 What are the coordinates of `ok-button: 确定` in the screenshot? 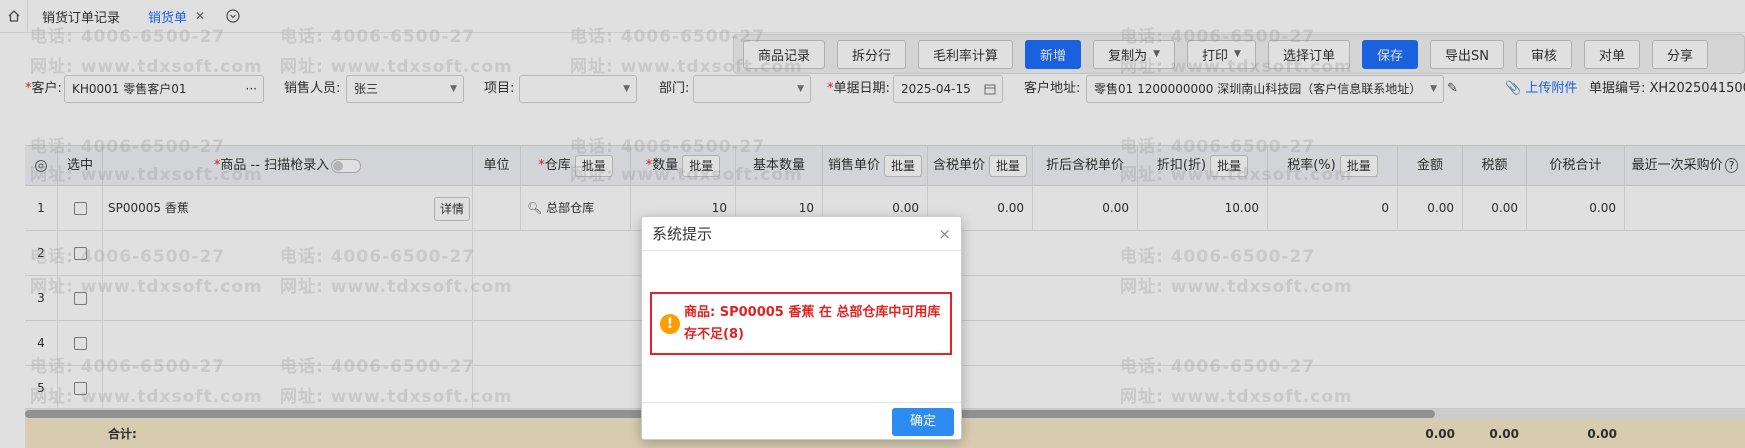 It's located at (923, 422).